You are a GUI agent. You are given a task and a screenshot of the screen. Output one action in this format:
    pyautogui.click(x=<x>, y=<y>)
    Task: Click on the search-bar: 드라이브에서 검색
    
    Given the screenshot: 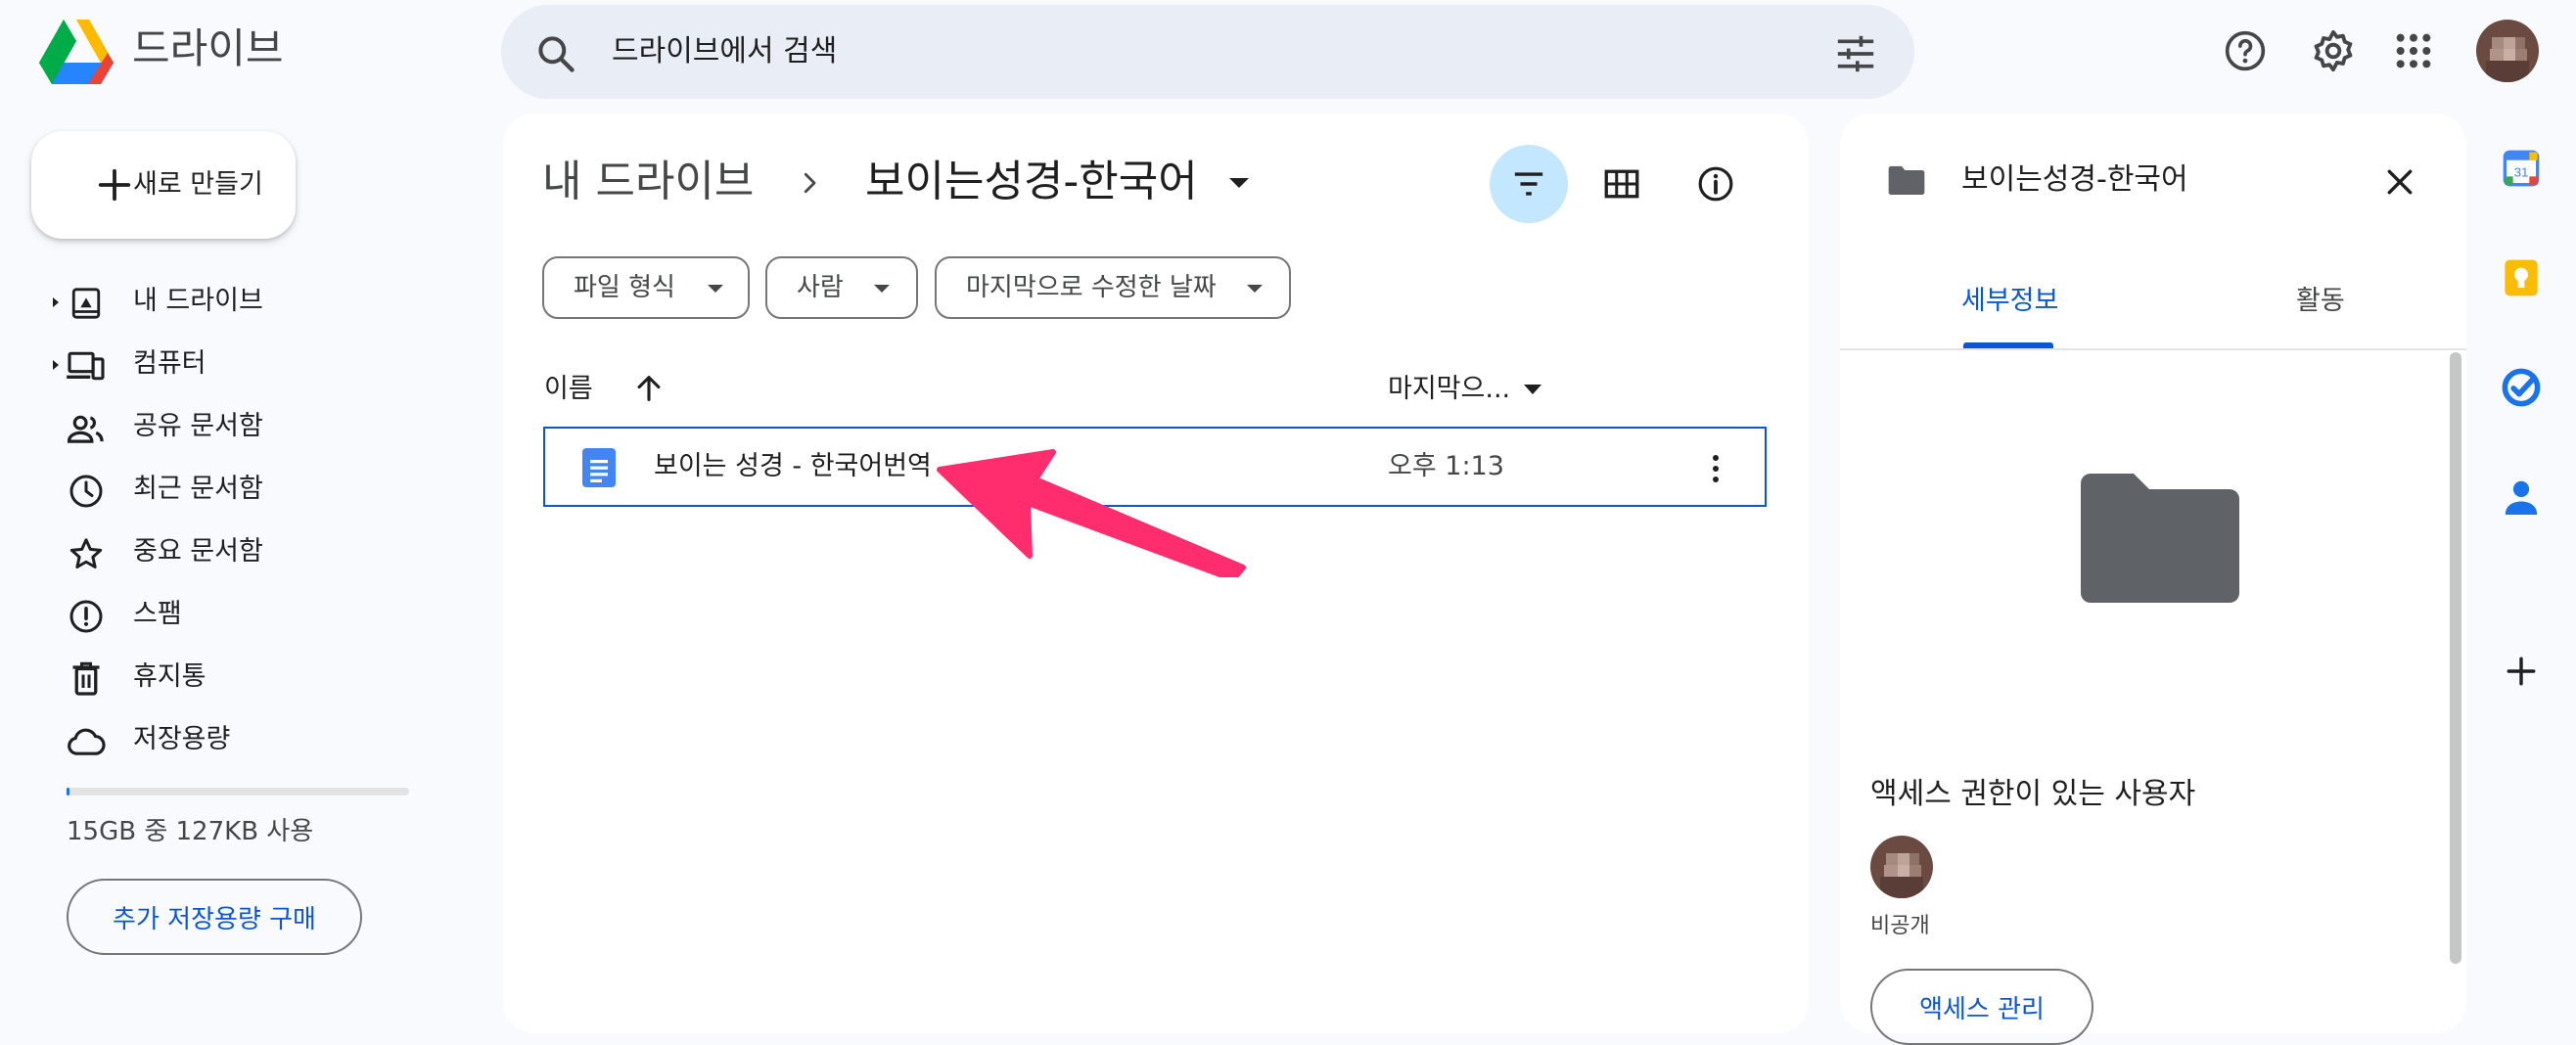 What is the action you would take?
    pyautogui.click(x=1208, y=52)
    